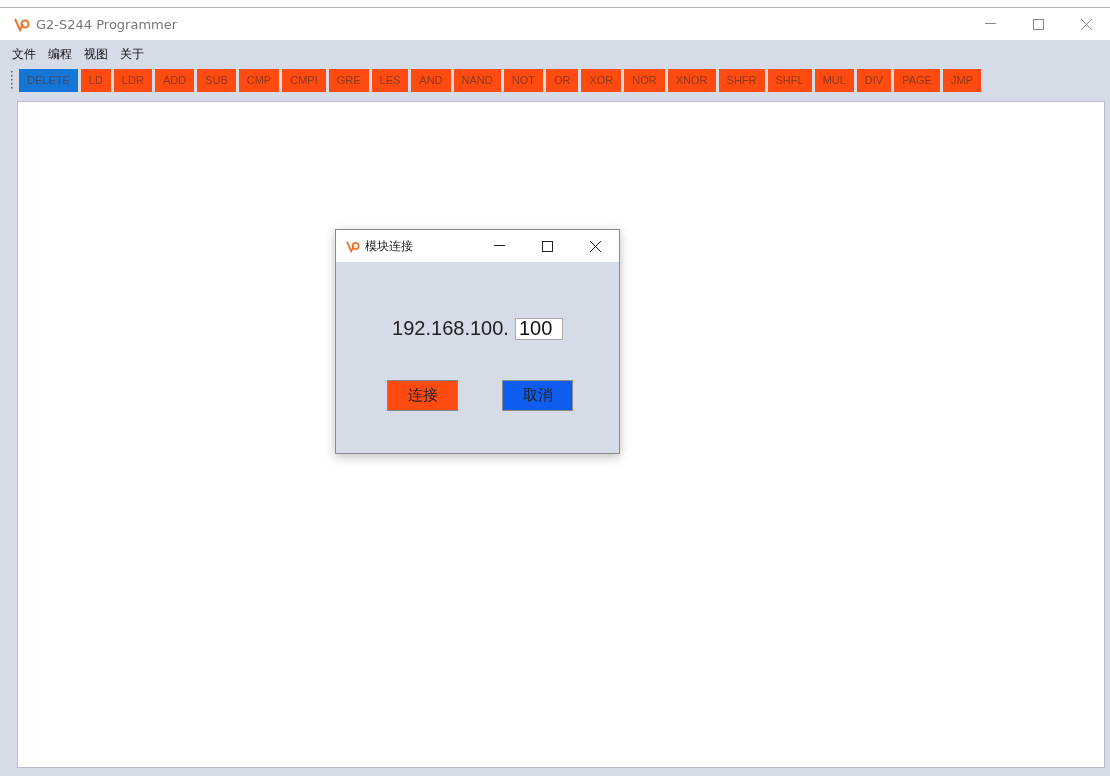 This screenshot has width=1110, height=776. Describe the element at coordinates (259, 80) in the screenshot. I see `toolbar-button: CMP` at that location.